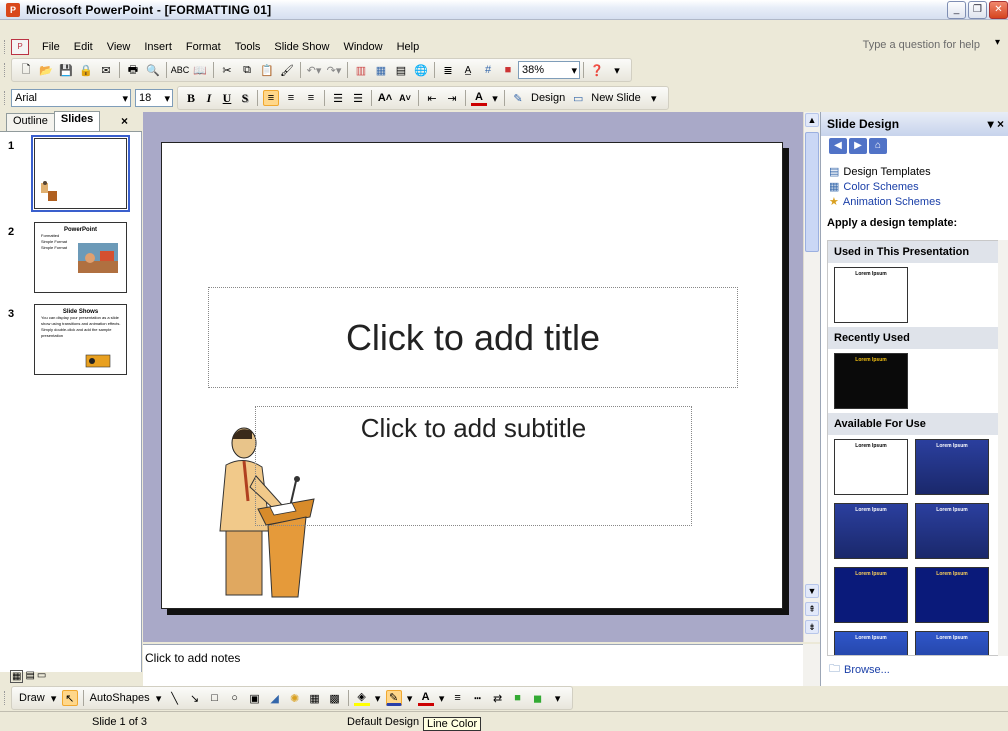  Describe the element at coordinates (200, 70) in the screenshot. I see `research-icon: 📖` at that location.